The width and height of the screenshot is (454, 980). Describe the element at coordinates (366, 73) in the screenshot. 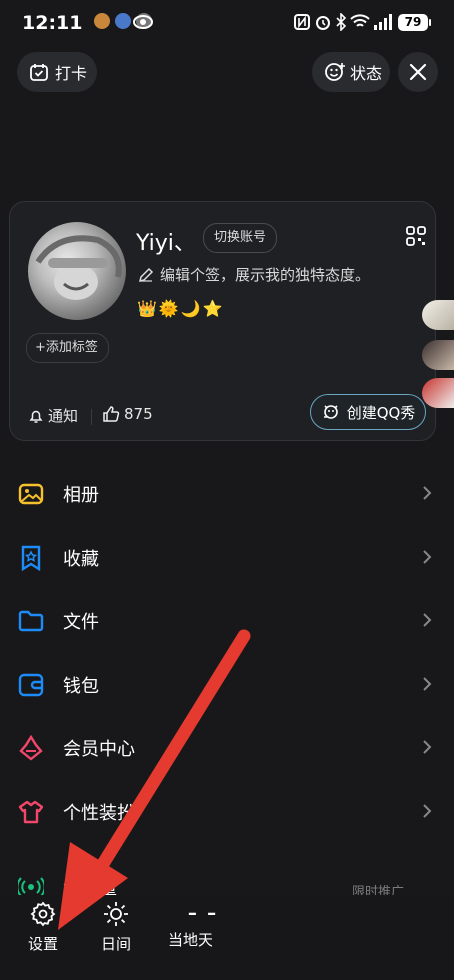

I see `status-label: 状态` at that location.